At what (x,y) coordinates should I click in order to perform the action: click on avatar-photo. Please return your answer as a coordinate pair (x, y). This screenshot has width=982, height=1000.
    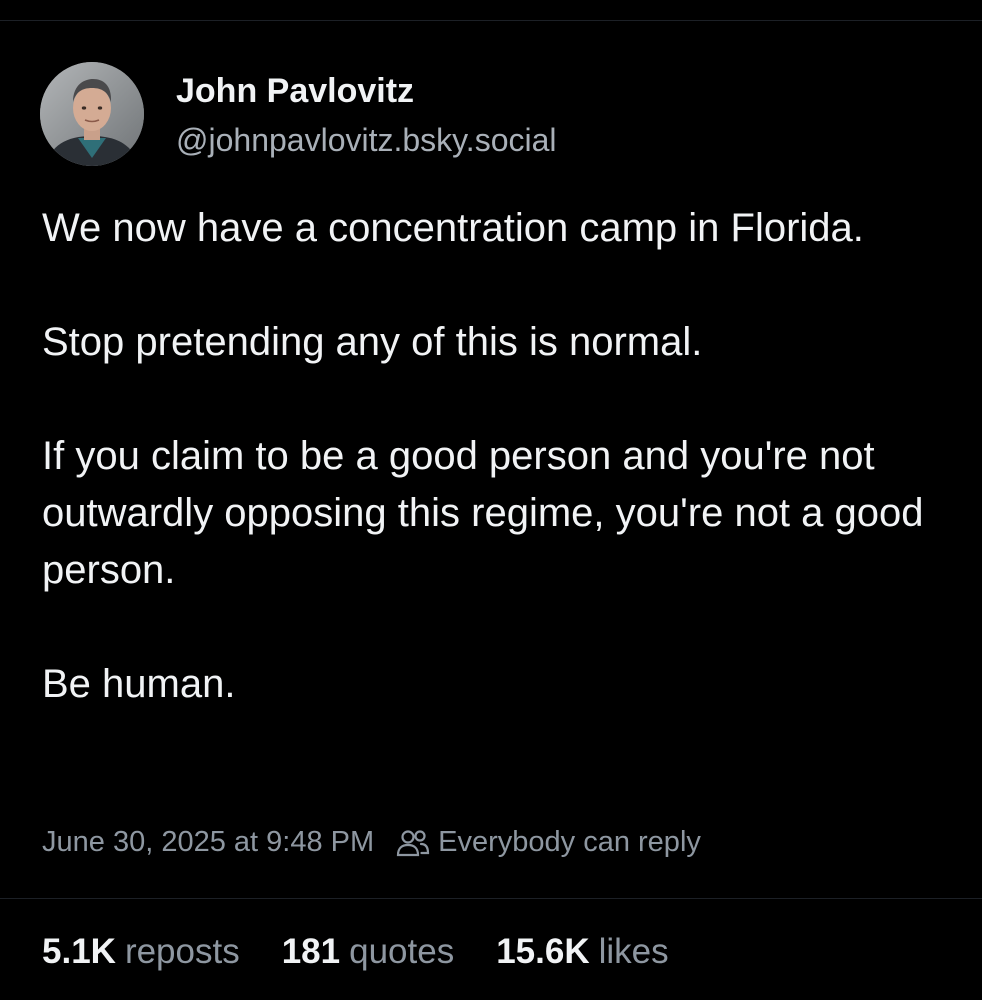
    Looking at the image, I should click on (92, 114).